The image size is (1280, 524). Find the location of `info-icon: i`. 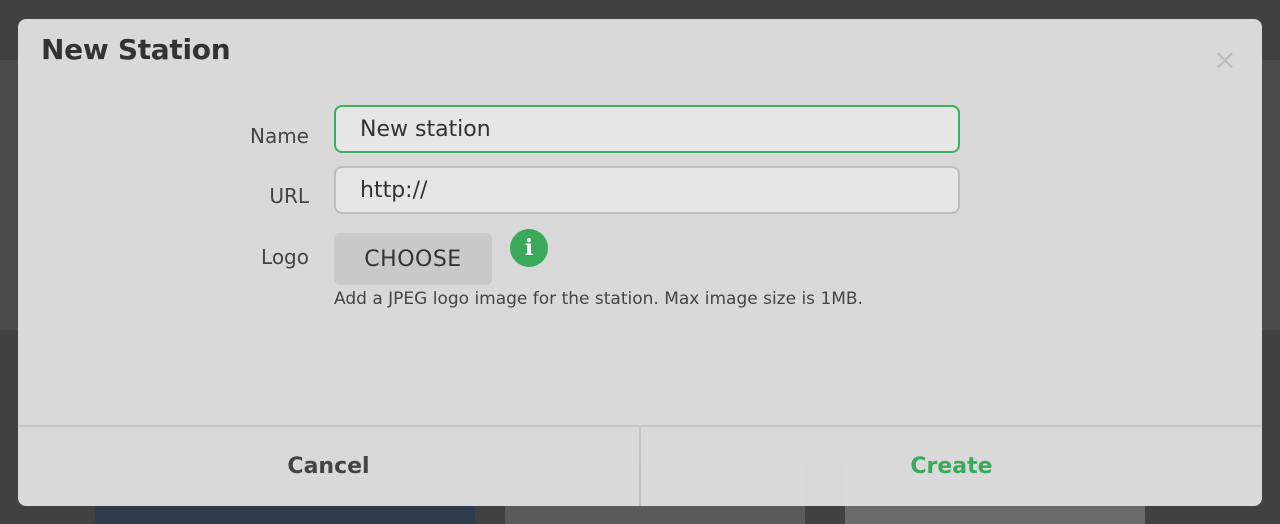

info-icon: i is located at coordinates (529, 248).